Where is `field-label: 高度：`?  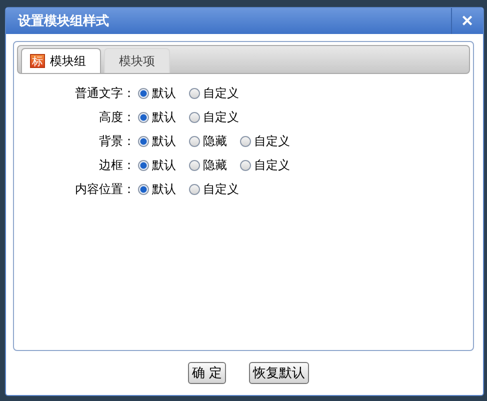
field-label: 高度： is located at coordinates (116, 117).